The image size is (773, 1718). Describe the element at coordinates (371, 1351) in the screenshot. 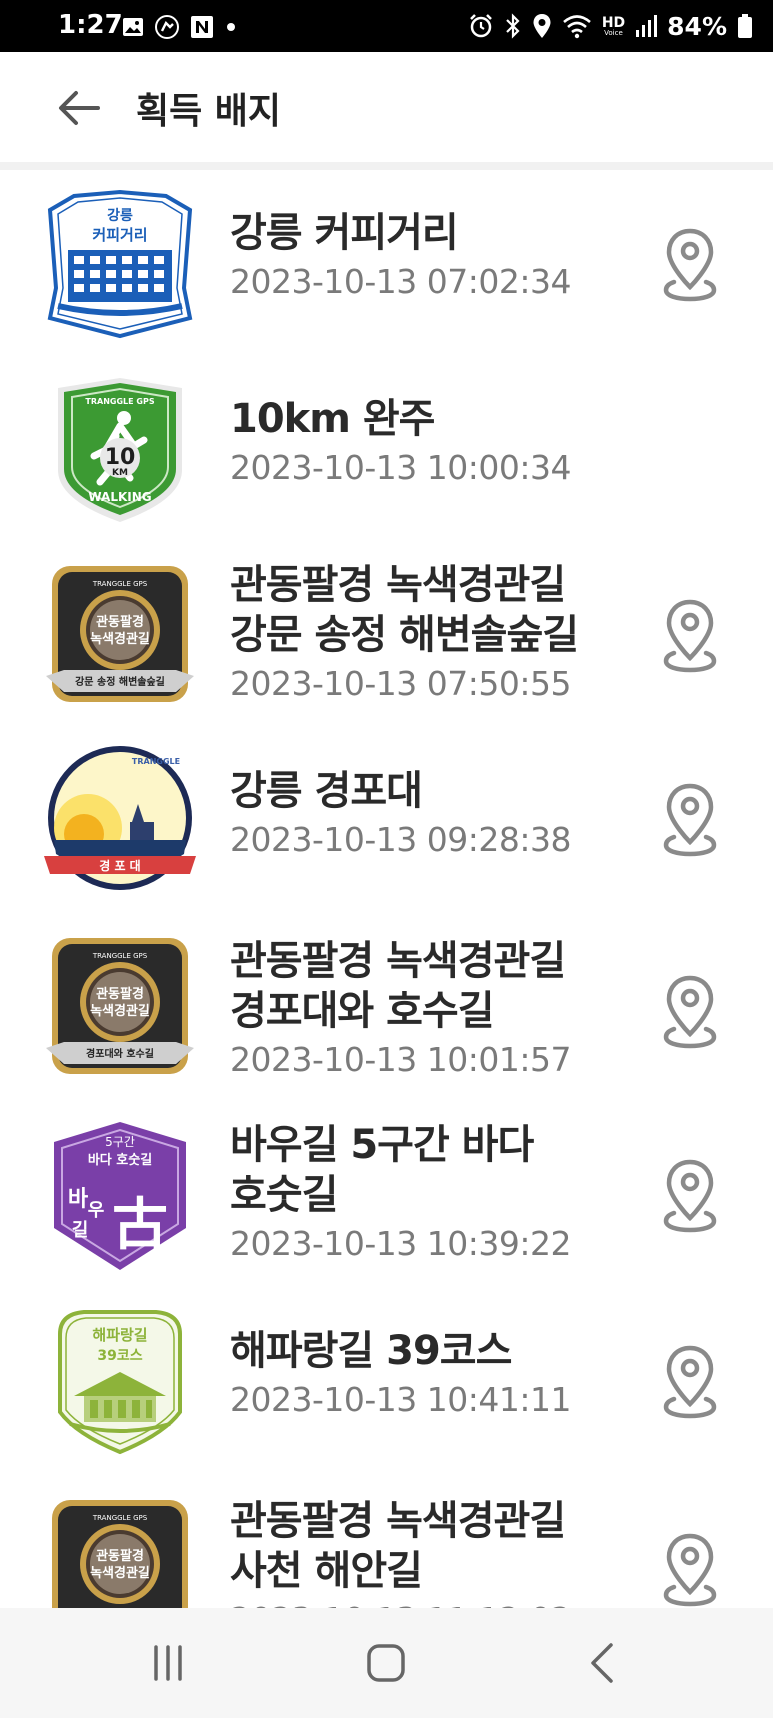

I see `badge-title: 해파랑길 39코스` at that location.